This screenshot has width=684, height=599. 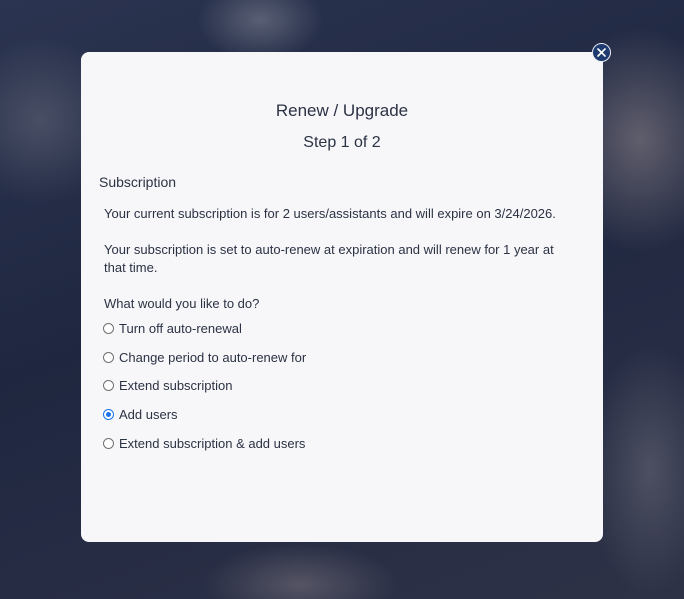 What do you see at coordinates (180, 328) in the screenshot?
I see `option-label: Turn off auto-renewal` at bounding box center [180, 328].